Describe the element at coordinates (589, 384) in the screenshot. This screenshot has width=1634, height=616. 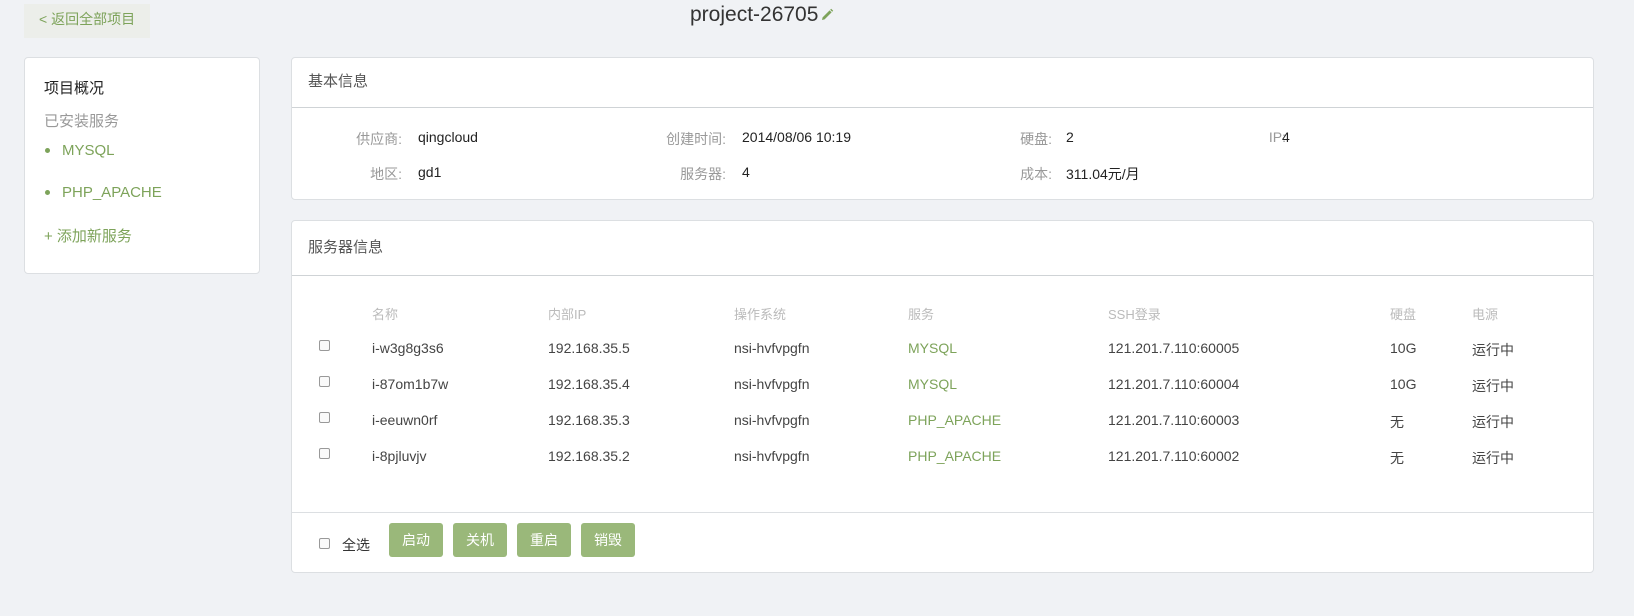
I see `server-internal-ip: 192.168.35.4` at that location.